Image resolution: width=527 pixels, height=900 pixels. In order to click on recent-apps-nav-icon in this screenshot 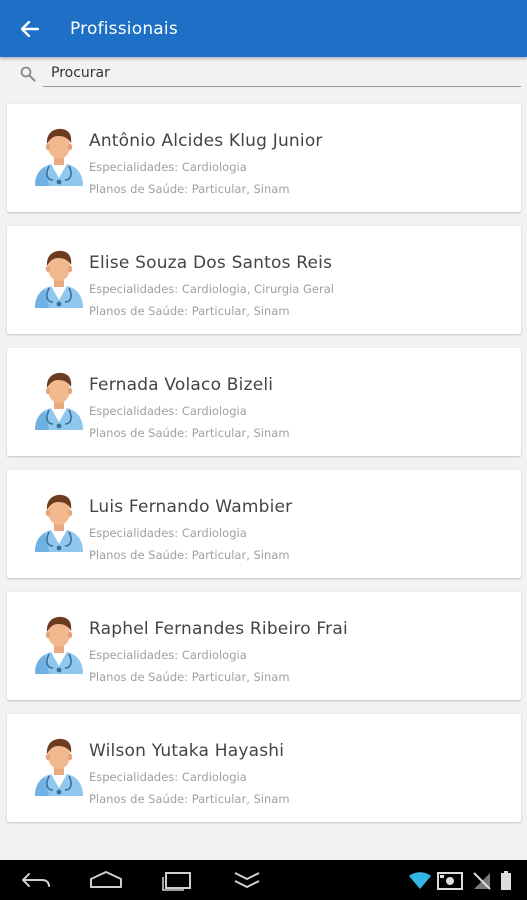, I will do `click(177, 880)`.